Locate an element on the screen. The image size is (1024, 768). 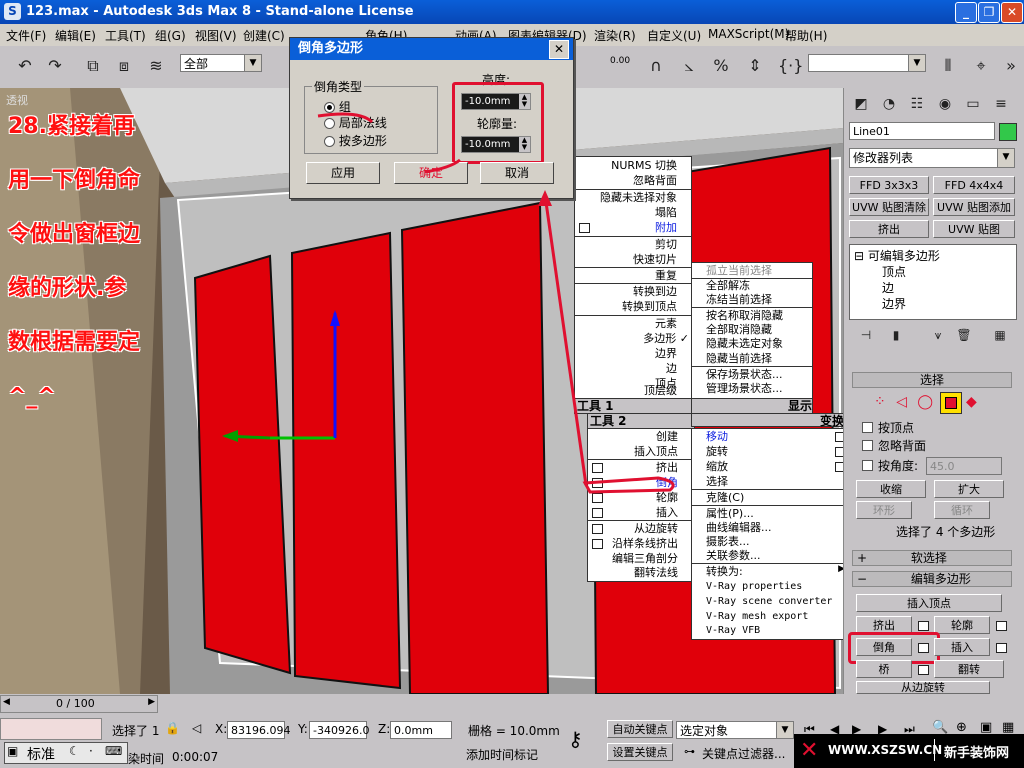
object-name-field: Line01 is located at coordinates (922, 131).